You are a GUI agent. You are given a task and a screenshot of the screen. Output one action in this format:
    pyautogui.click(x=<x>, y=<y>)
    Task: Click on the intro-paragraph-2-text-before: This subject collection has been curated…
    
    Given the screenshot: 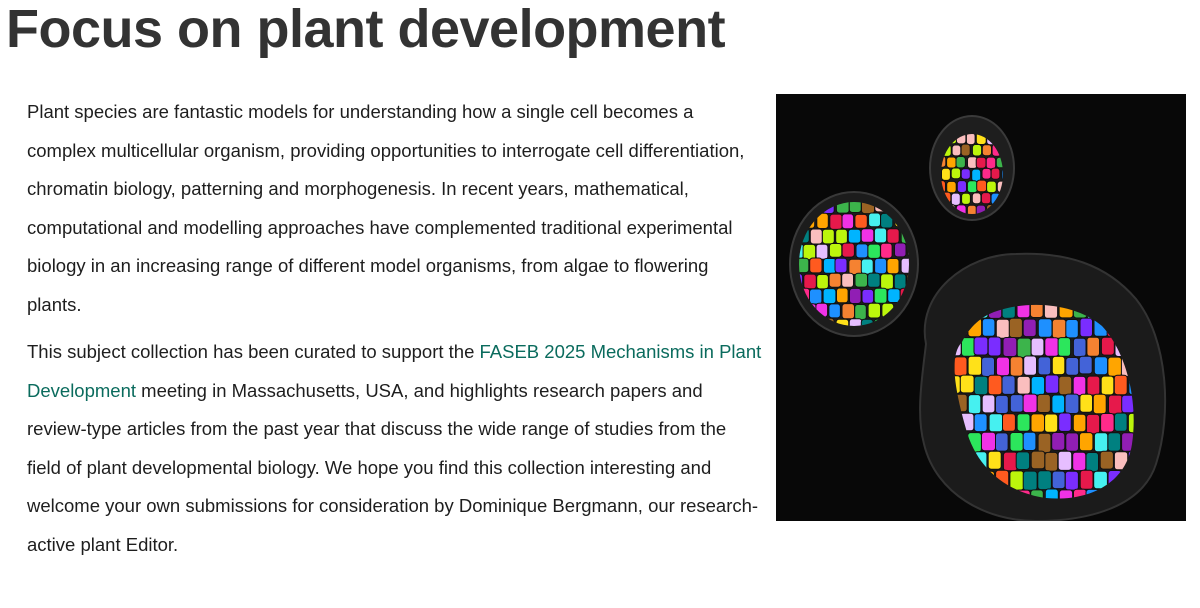 What is the action you would take?
    pyautogui.click(x=253, y=351)
    